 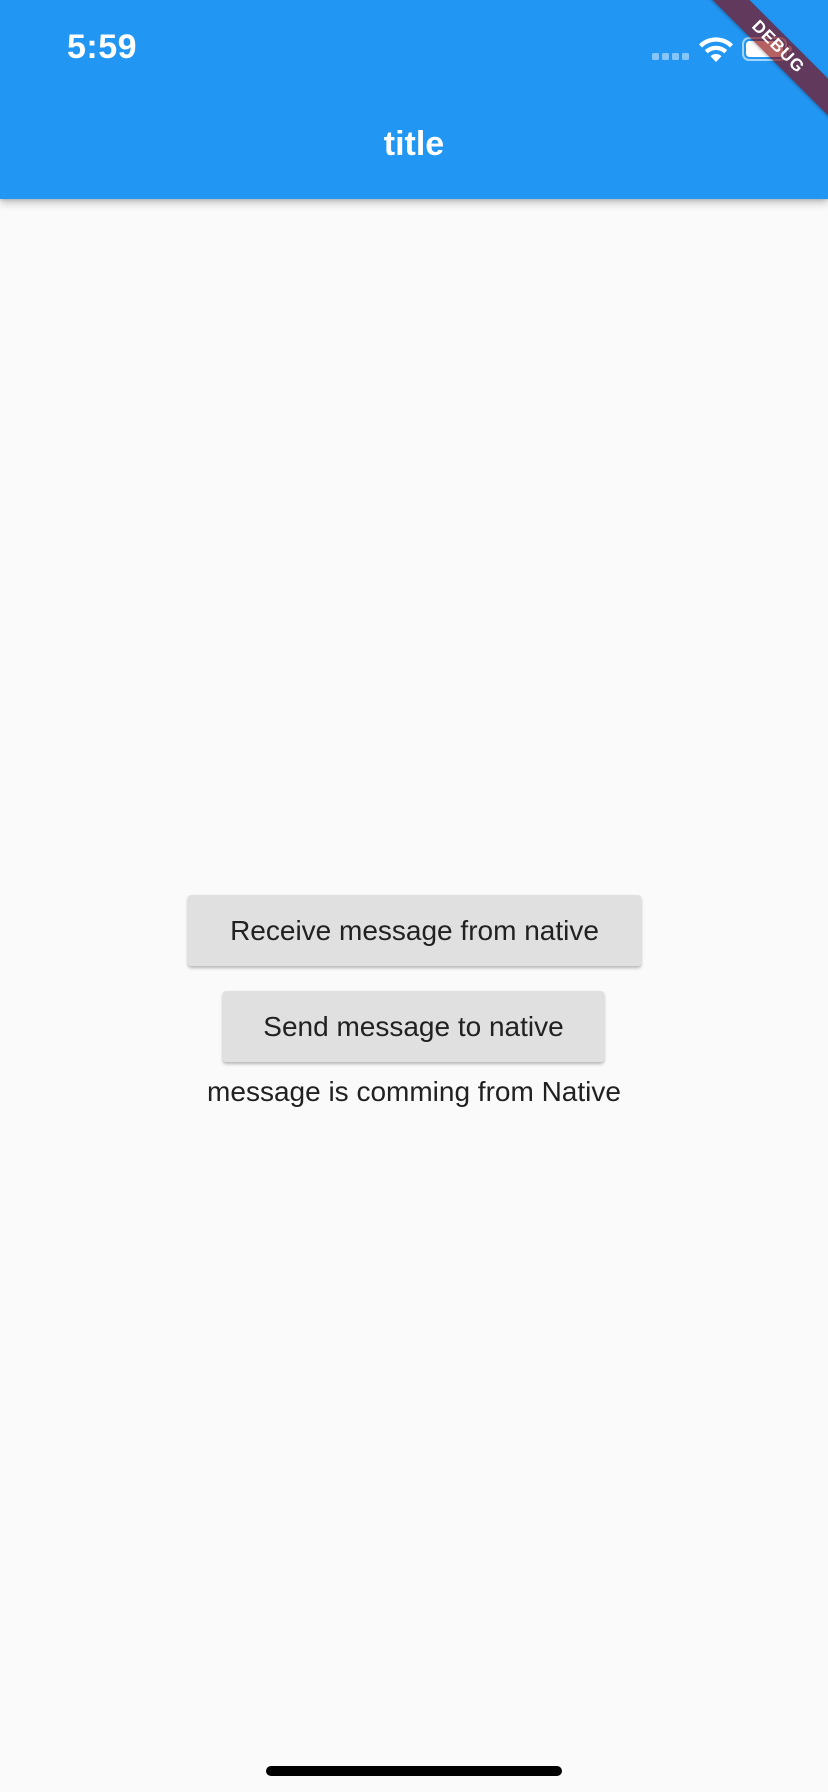 I want to click on signal-icon, so click(x=672, y=57).